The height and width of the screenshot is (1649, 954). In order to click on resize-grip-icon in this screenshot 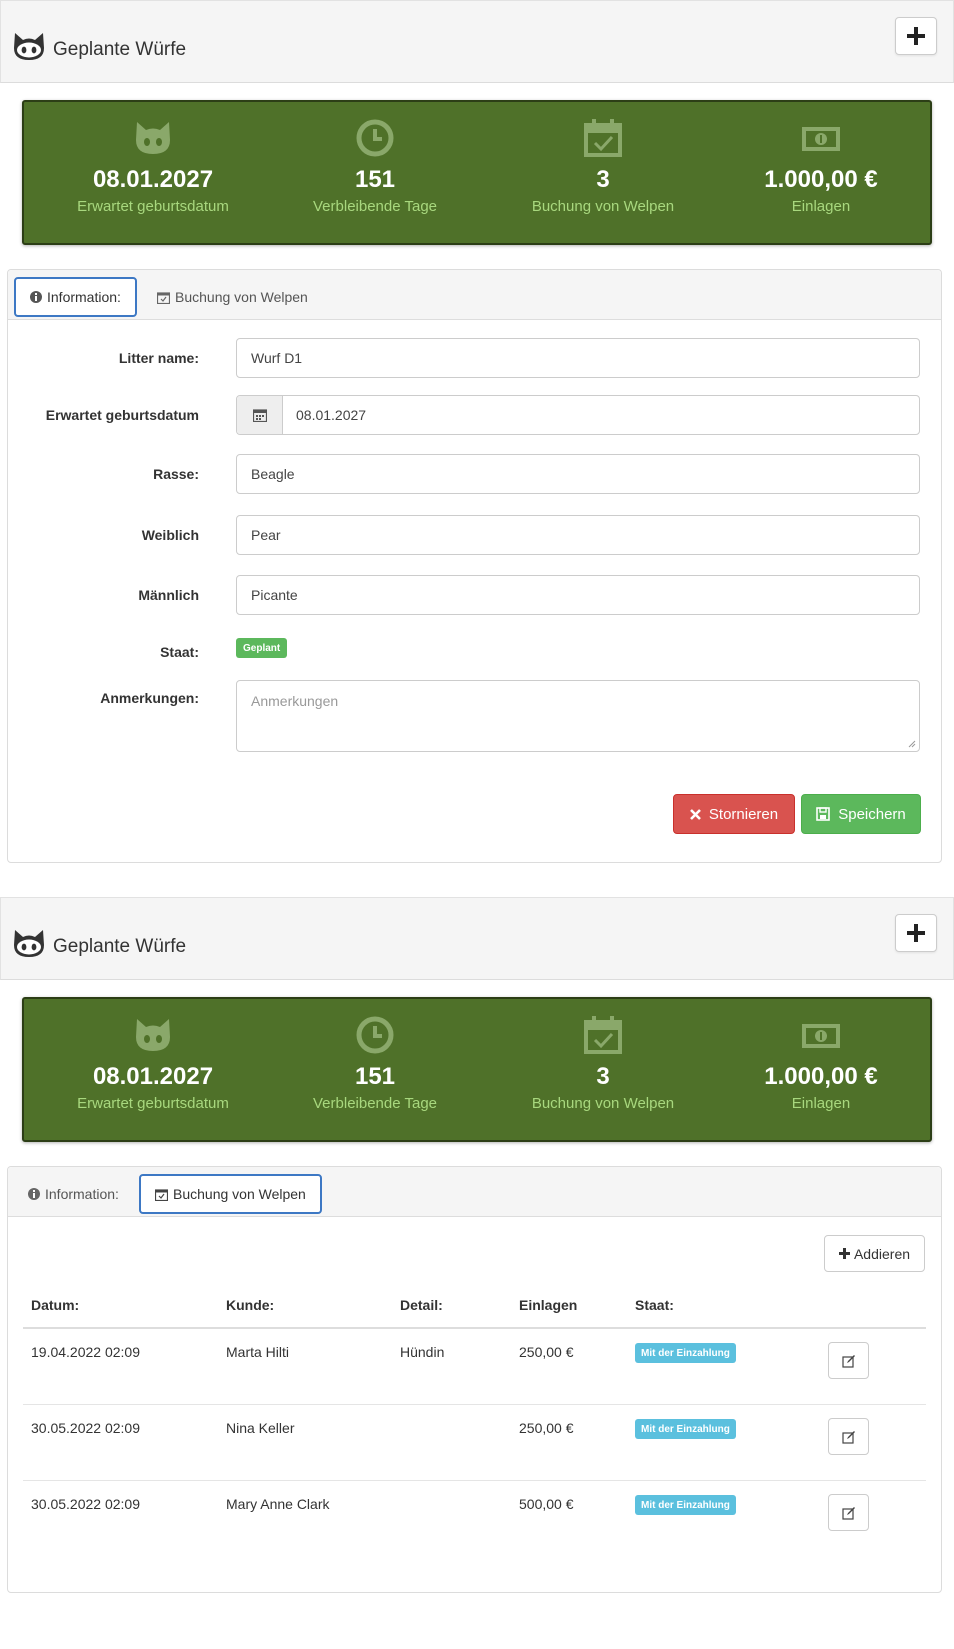, I will do `click(912, 744)`.